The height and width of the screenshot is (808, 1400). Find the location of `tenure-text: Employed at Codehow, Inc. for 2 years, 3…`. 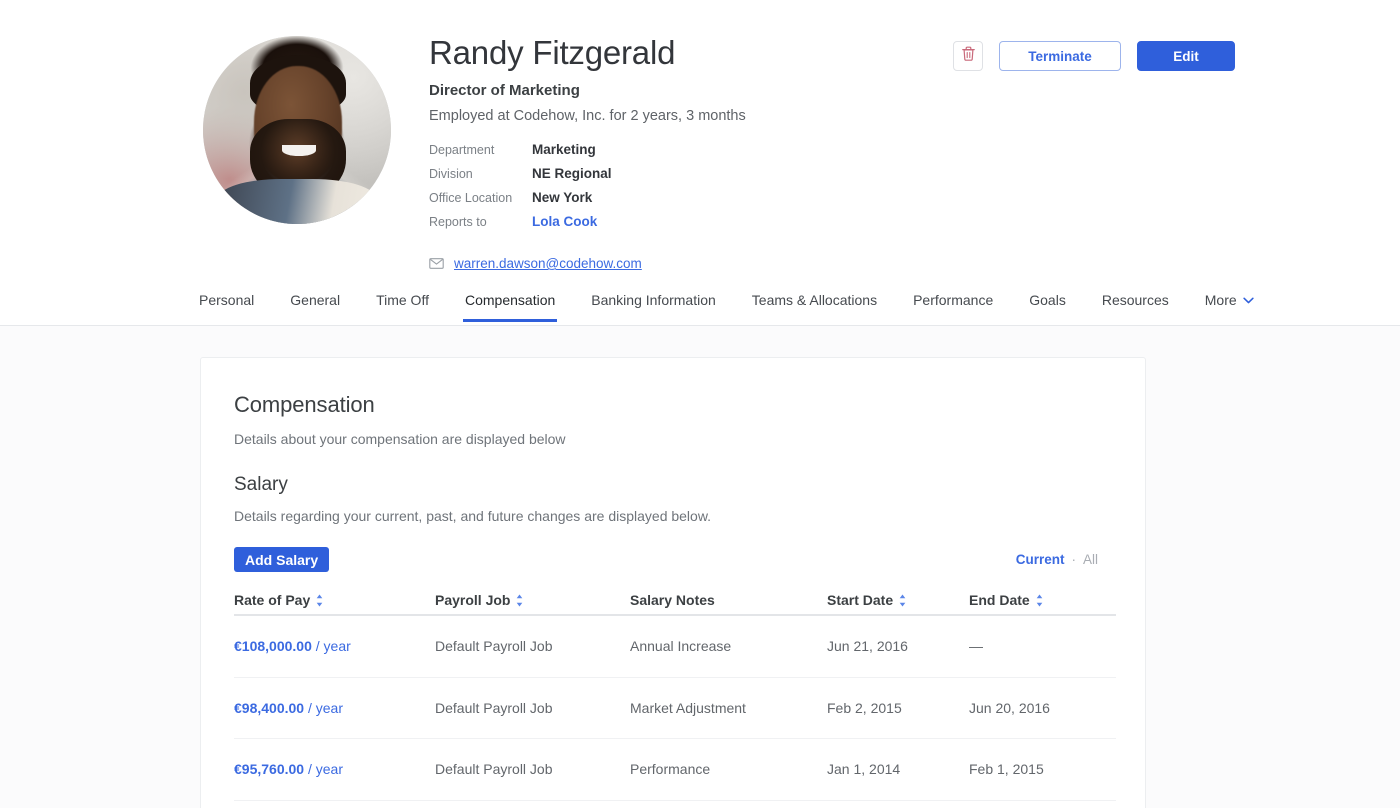

tenure-text: Employed at Codehow, Inc. for 2 years, 3… is located at coordinates (587, 116).